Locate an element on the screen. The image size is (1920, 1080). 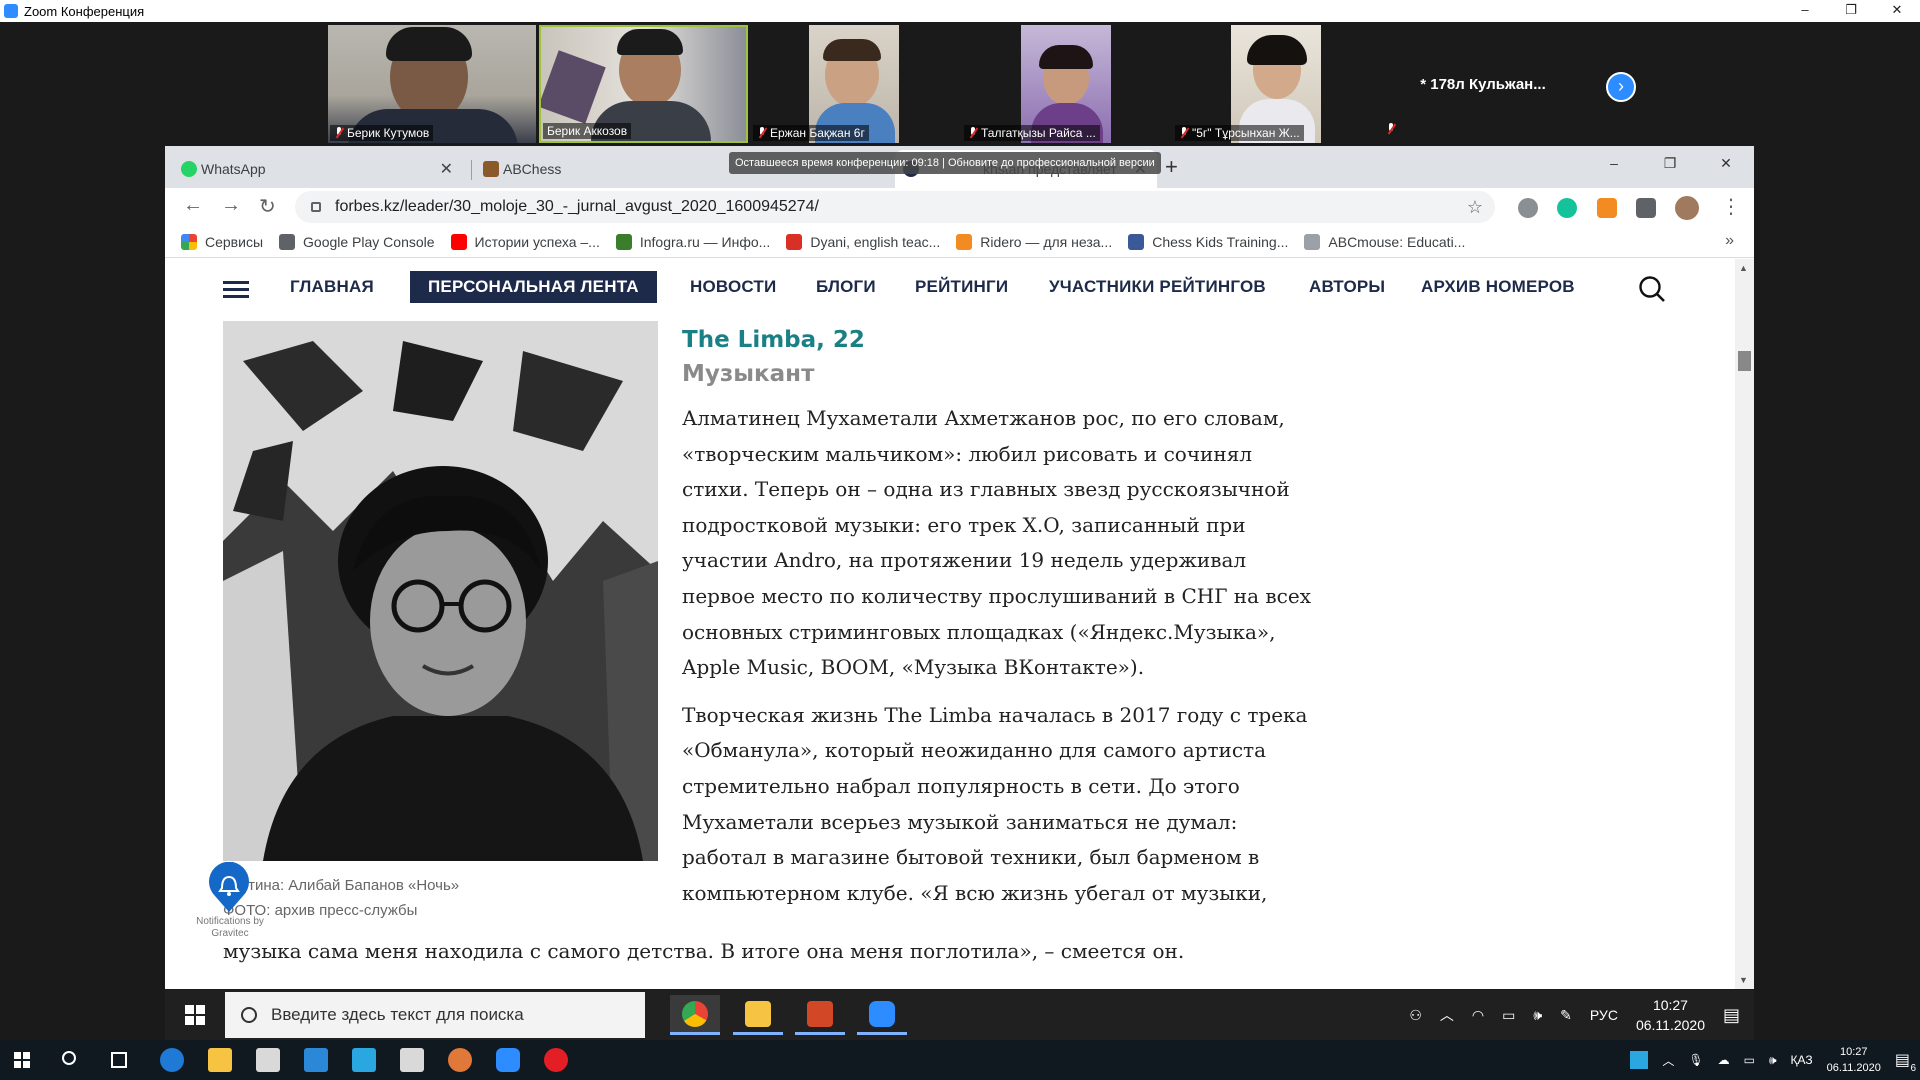
mail-icon is located at coordinates (316, 1060).